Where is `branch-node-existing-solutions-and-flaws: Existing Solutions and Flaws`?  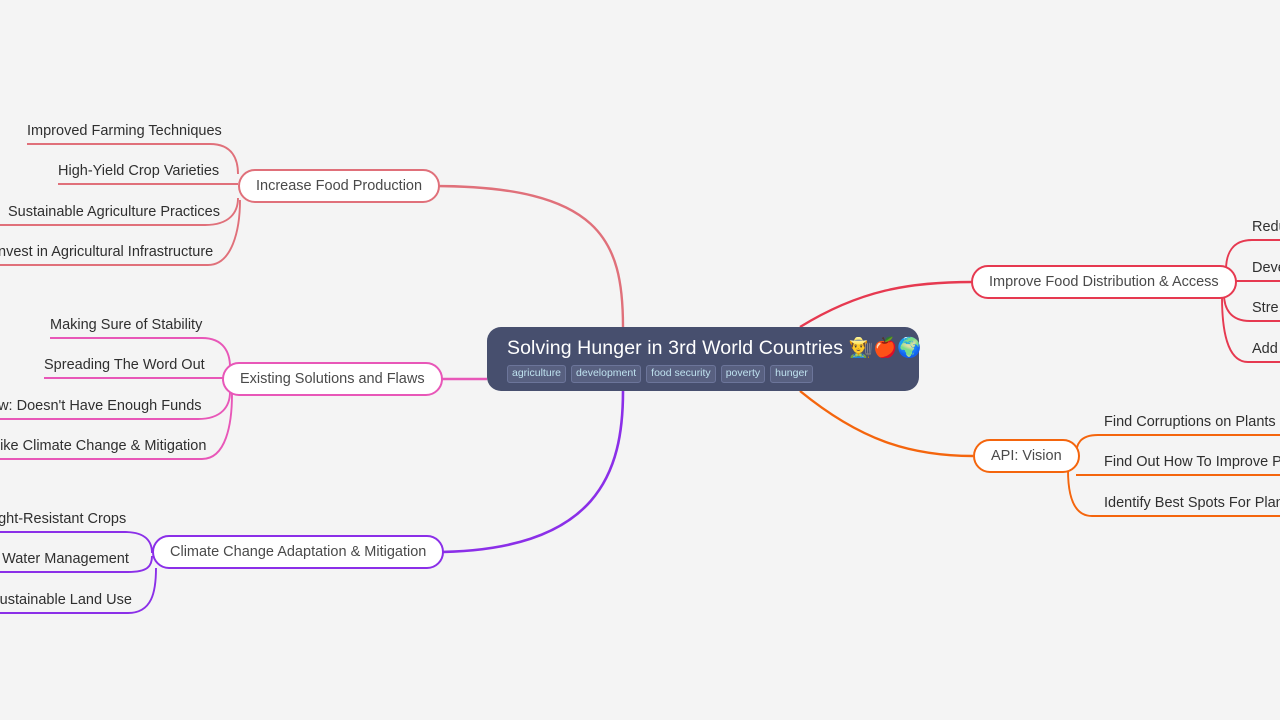 branch-node-existing-solutions-and-flaws: Existing Solutions and Flaws is located at coordinates (332, 379).